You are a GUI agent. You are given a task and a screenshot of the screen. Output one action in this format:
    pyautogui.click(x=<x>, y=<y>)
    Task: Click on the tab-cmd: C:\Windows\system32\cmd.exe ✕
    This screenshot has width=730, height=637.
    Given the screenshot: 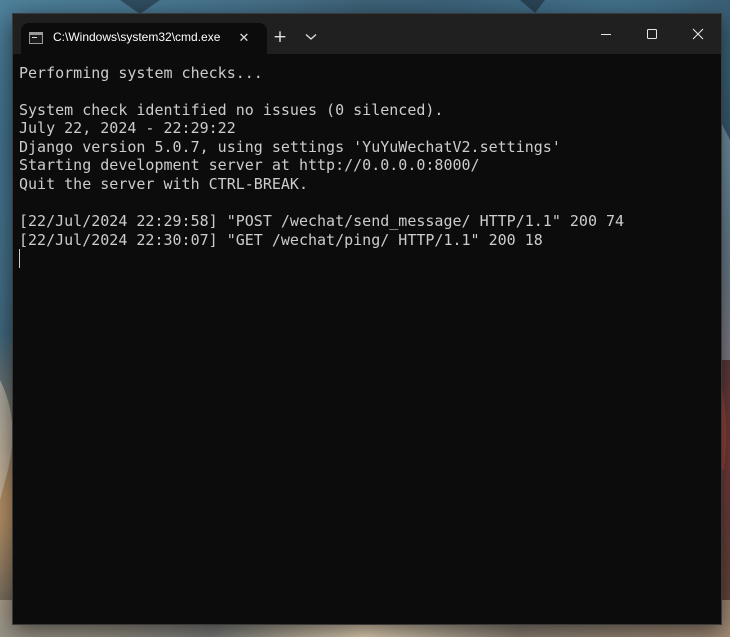 What is the action you would take?
    pyautogui.click(x=144, y=38)
    